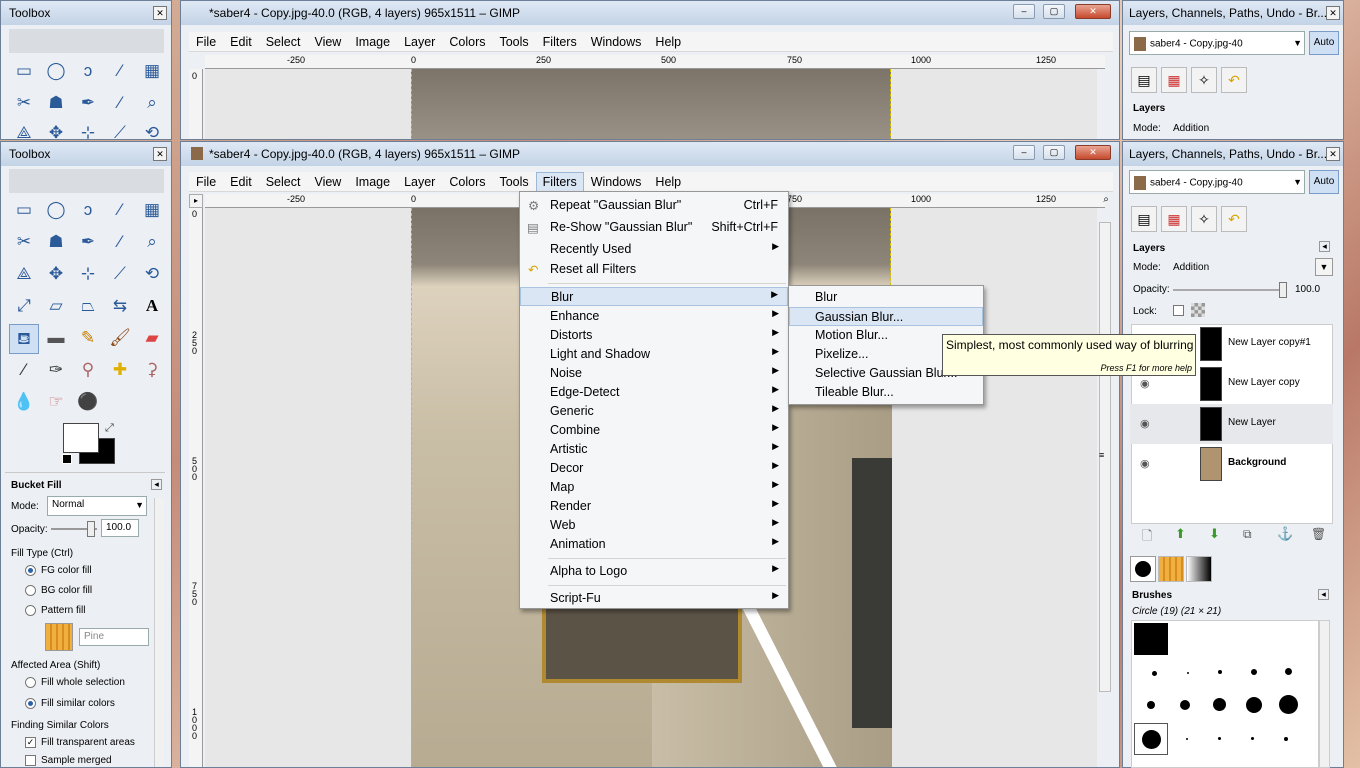 The image size is (1360, 768). I want to click on ellipse-select-icon: ◯, so click(56, 72).